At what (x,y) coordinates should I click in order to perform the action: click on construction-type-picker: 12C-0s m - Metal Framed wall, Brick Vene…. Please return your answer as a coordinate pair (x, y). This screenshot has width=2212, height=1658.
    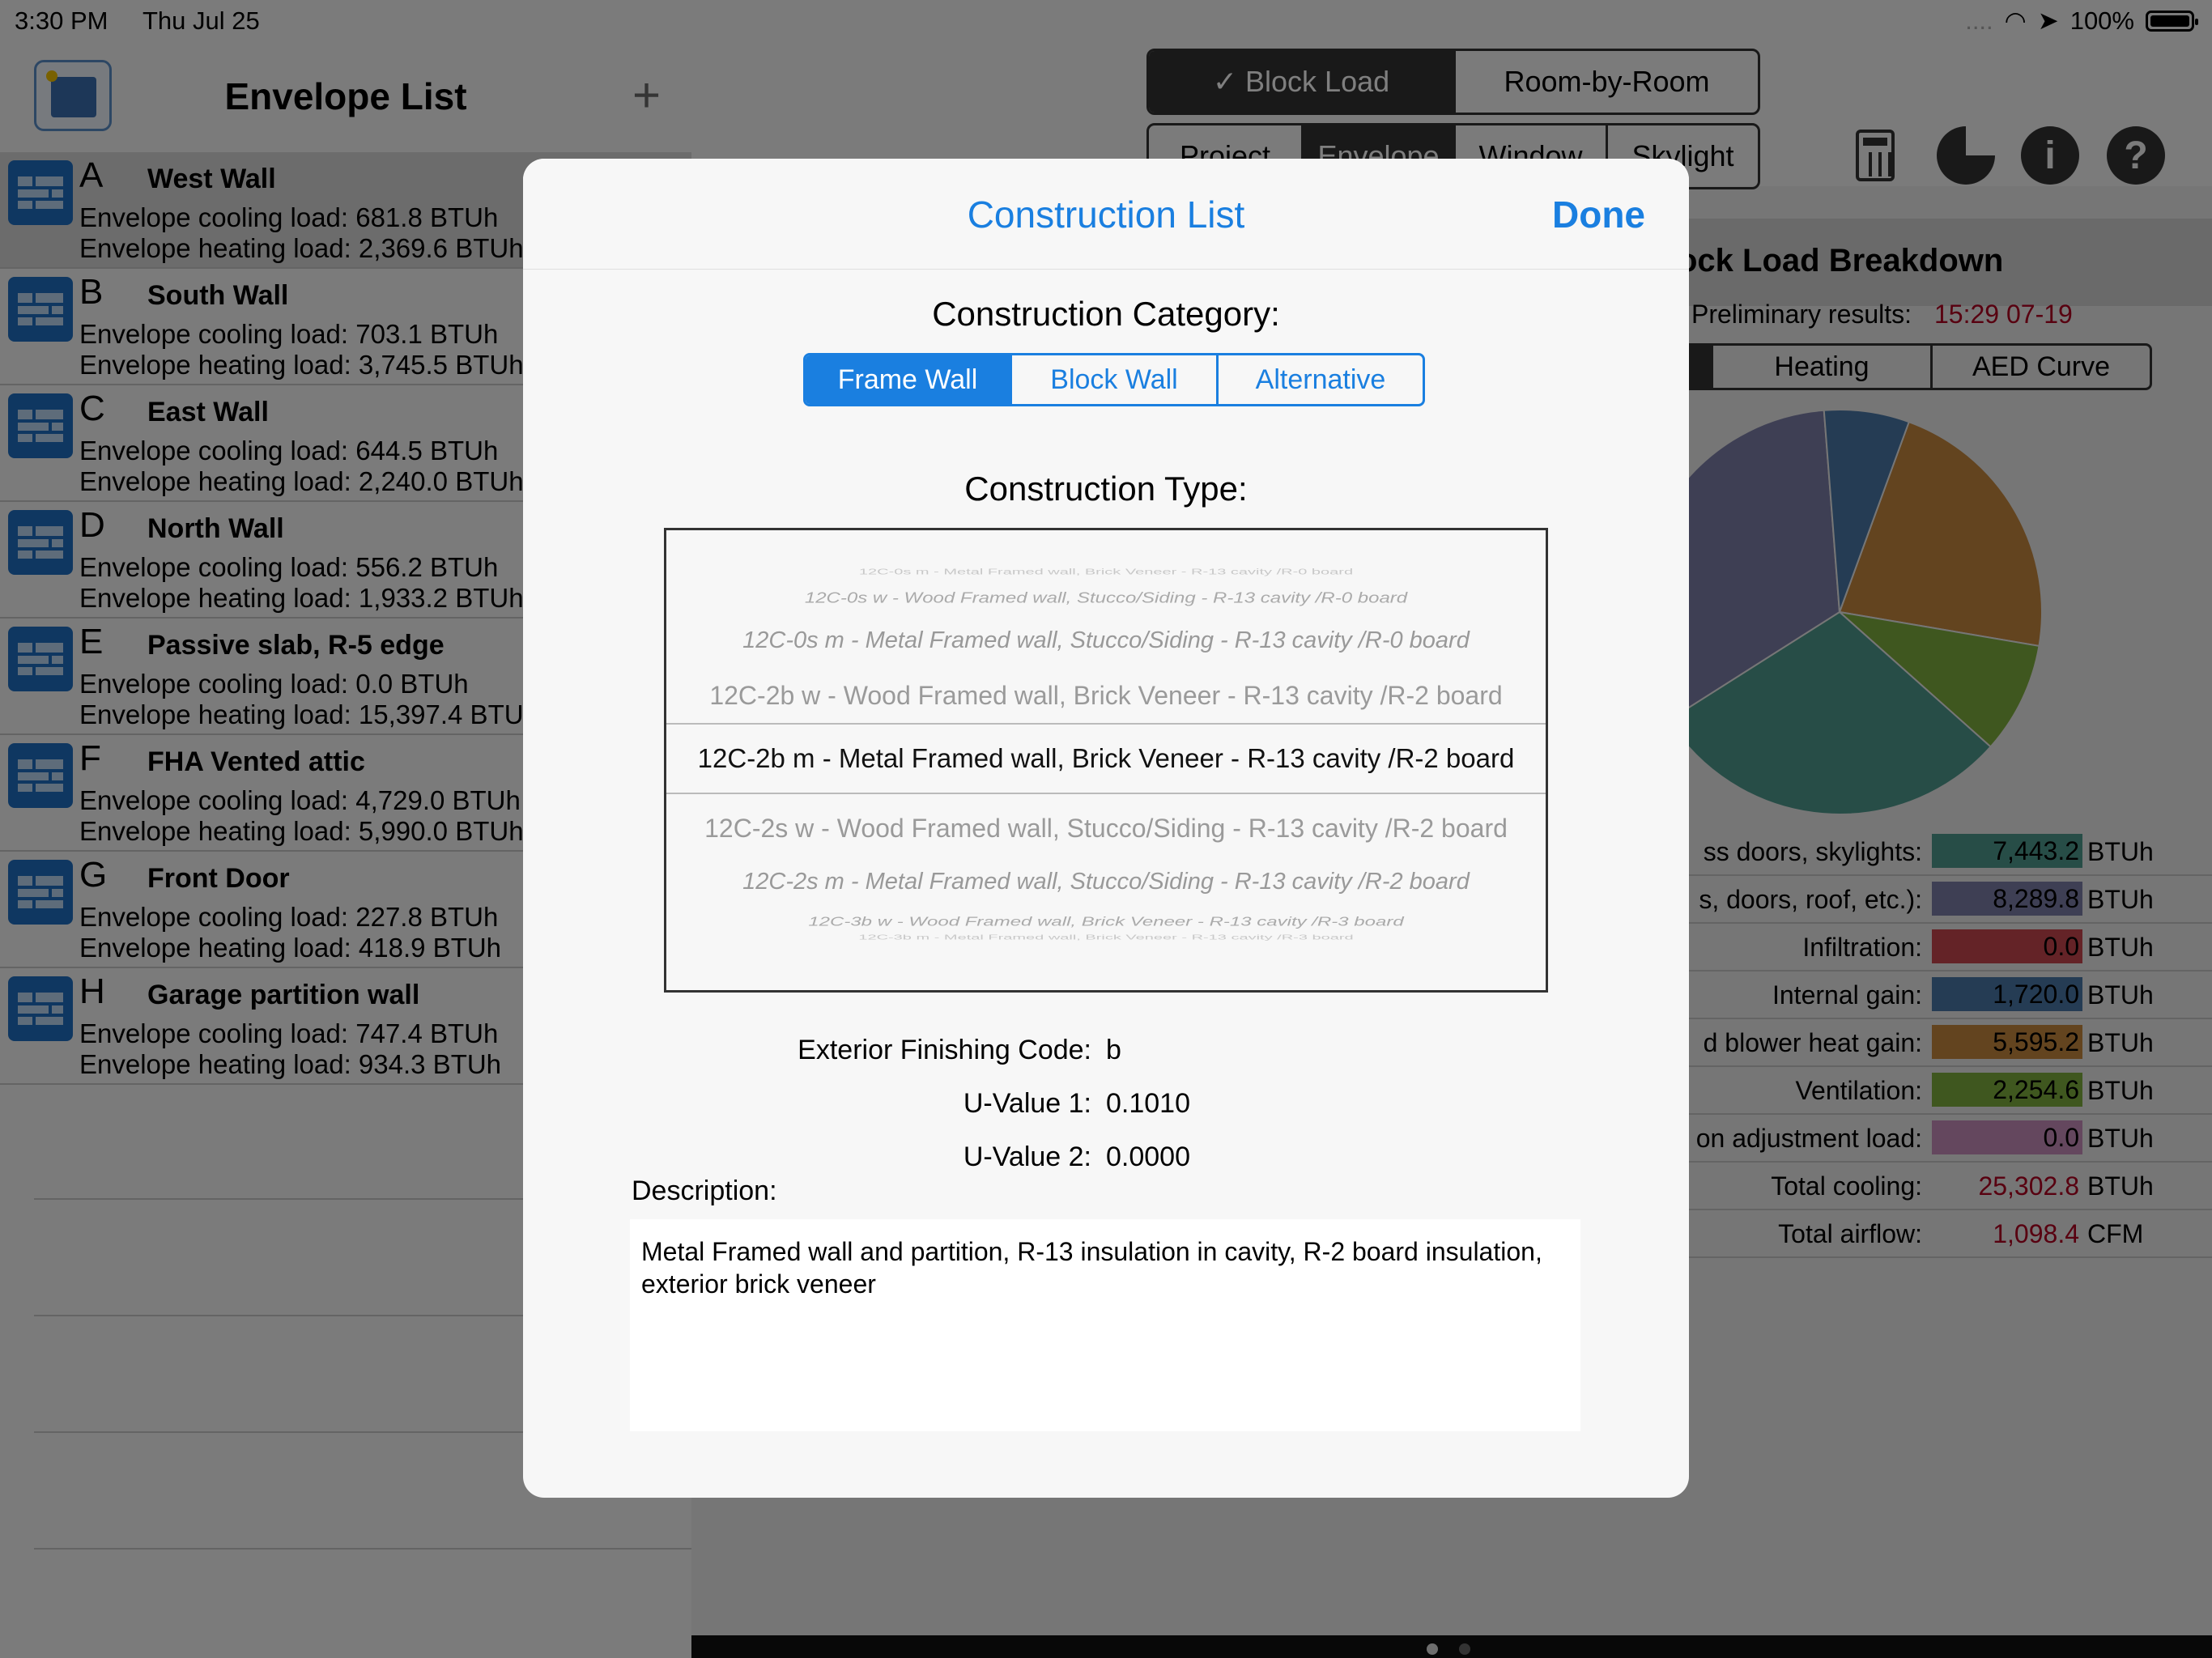
    Looking at the image, I should click on (1106, 760).